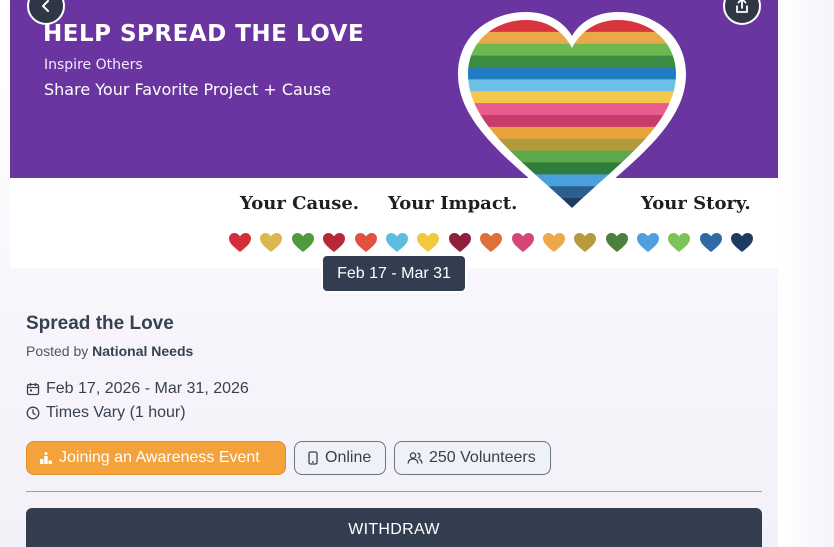  I want to click on event-time-row: Times Vary (1 hour), so click(106, 413).